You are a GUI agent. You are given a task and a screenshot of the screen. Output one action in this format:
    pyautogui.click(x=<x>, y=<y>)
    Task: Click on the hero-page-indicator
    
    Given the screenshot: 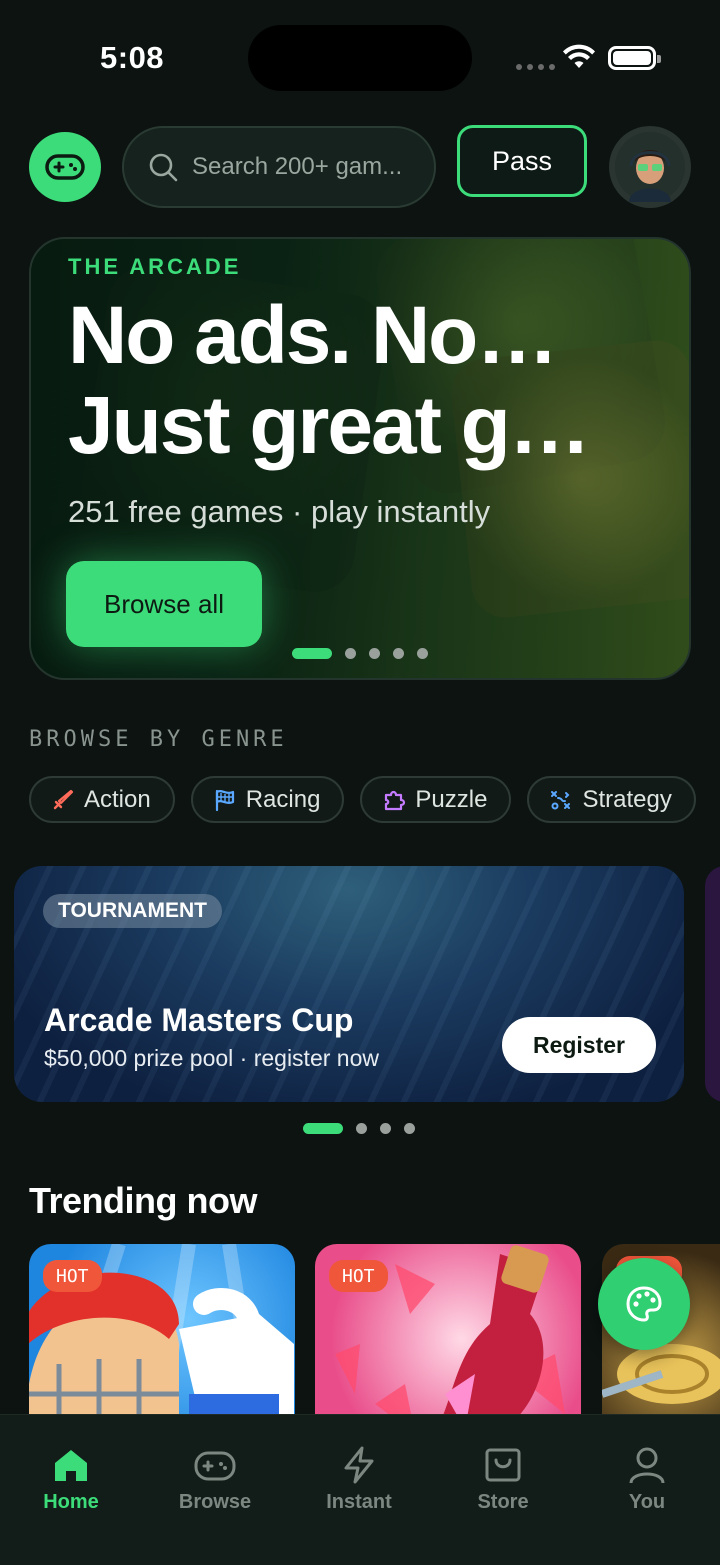 What is the action you would take?
    pyautogui.click(x=360, y=653)
    